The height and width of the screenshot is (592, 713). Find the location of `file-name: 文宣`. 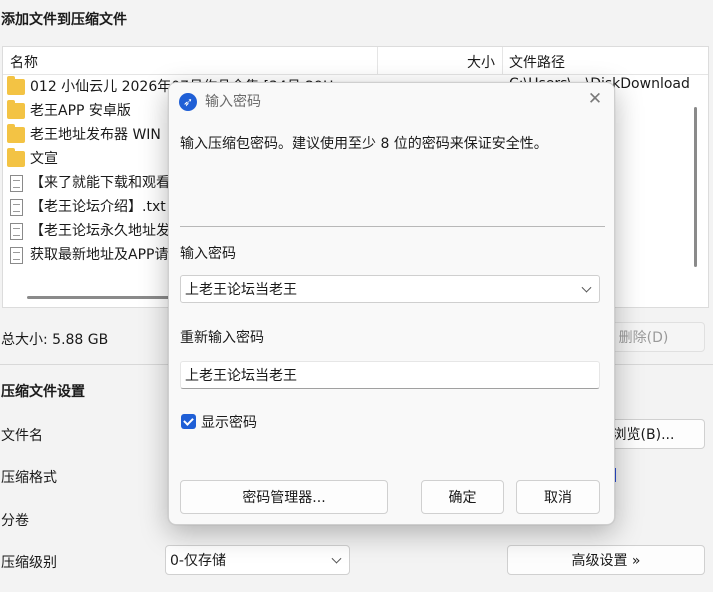

file-name: 文宣 is located at coordinates (44, 159).